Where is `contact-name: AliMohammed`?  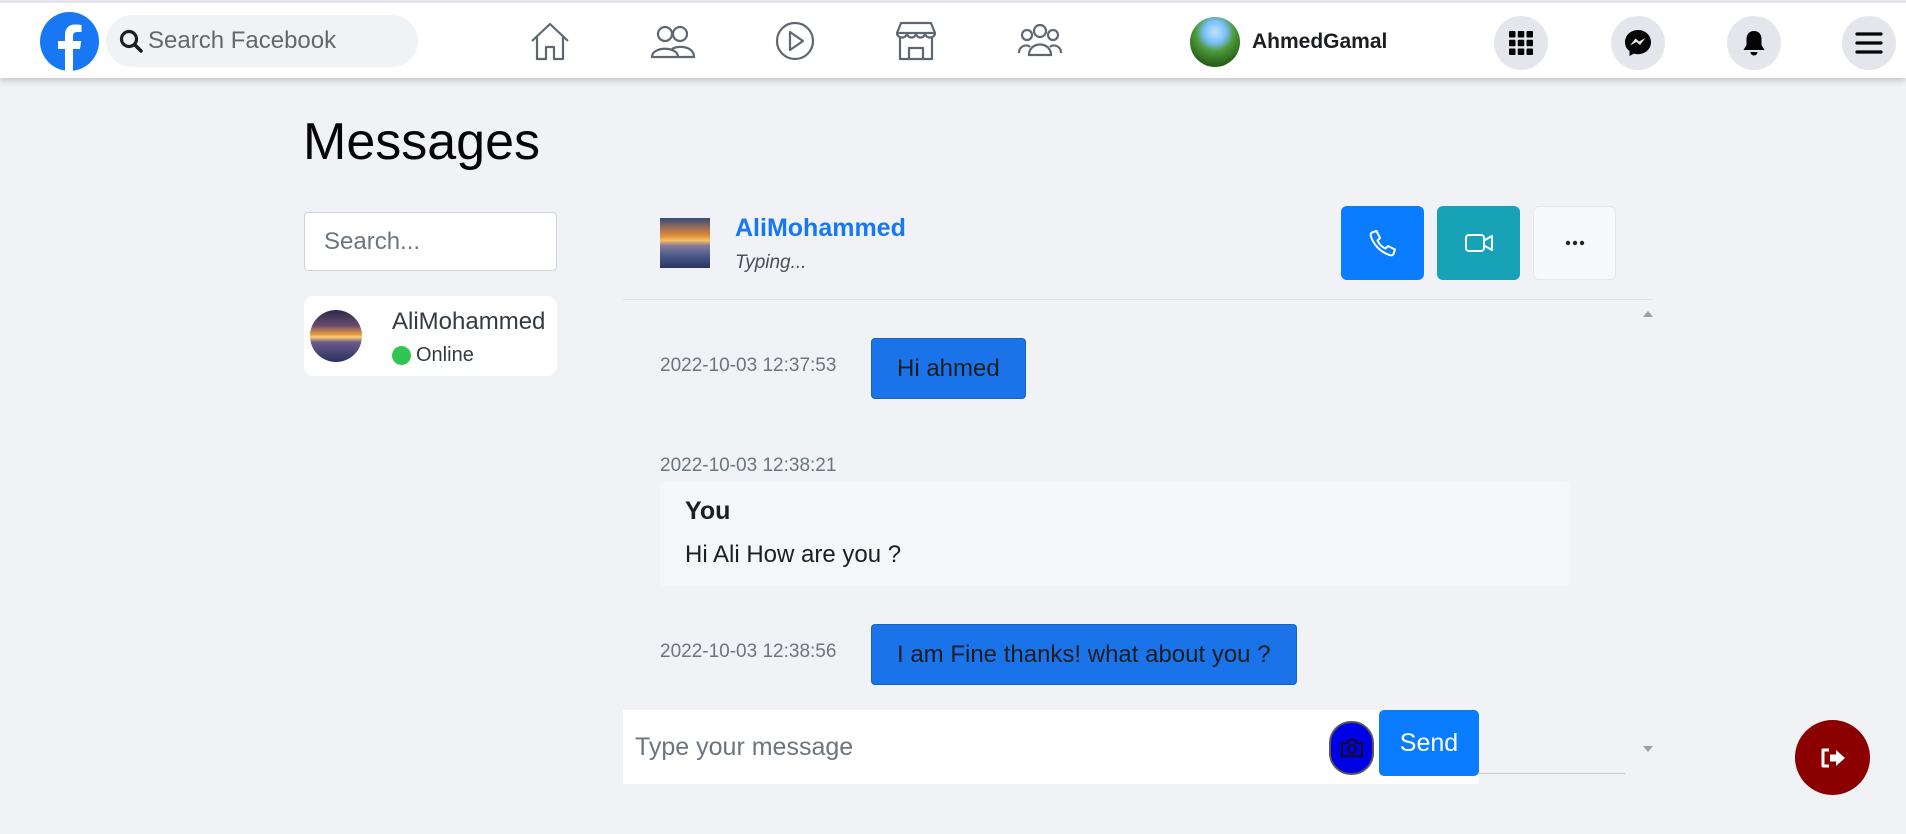 contact-name: AliMohammed is located at coordinates (469, 321).